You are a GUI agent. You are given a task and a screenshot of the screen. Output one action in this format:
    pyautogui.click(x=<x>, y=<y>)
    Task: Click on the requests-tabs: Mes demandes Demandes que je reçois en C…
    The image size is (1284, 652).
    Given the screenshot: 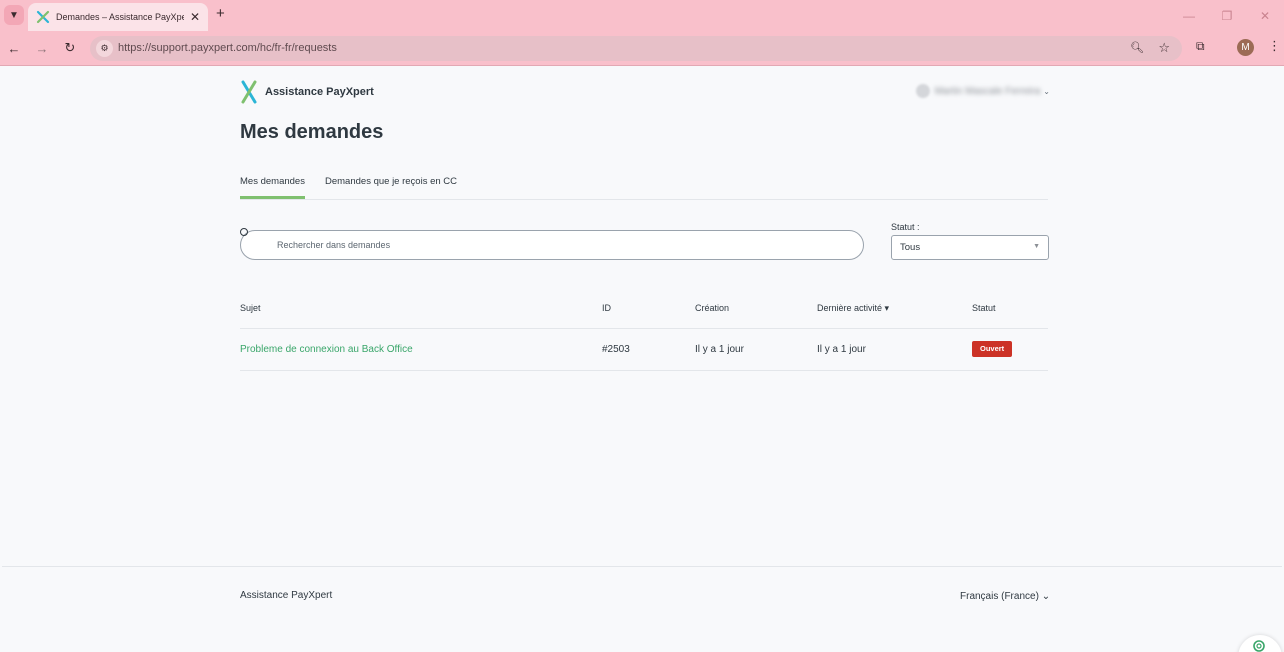 What is the action you would take?
    pyautogui.click(x=644, y=185)
    